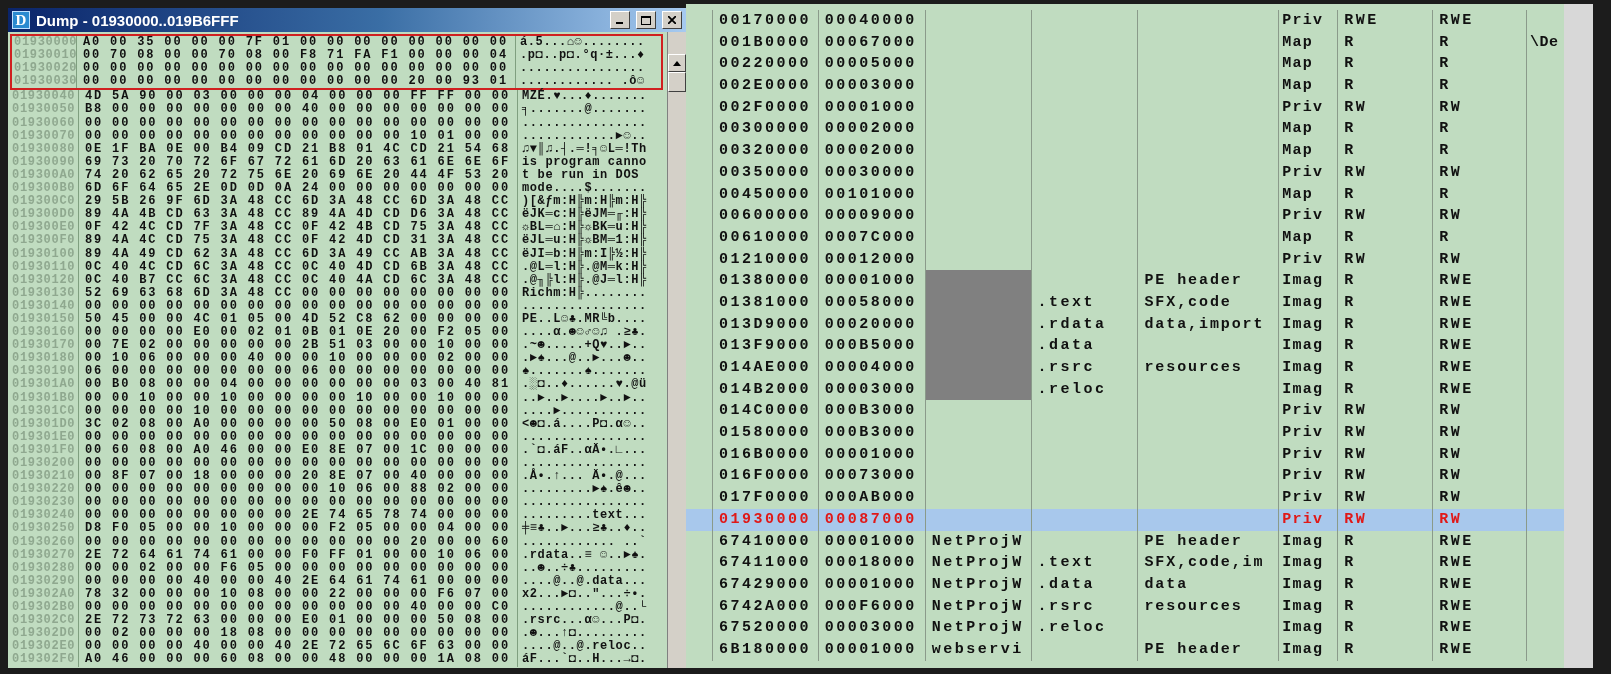  Describe the element at coordinates (298, 162) in the screenshot. I see `hex-bytes: 69 73 20 70 72 6F 67 72 61 6D 20 63 61 6E 6E 6F` at that location.